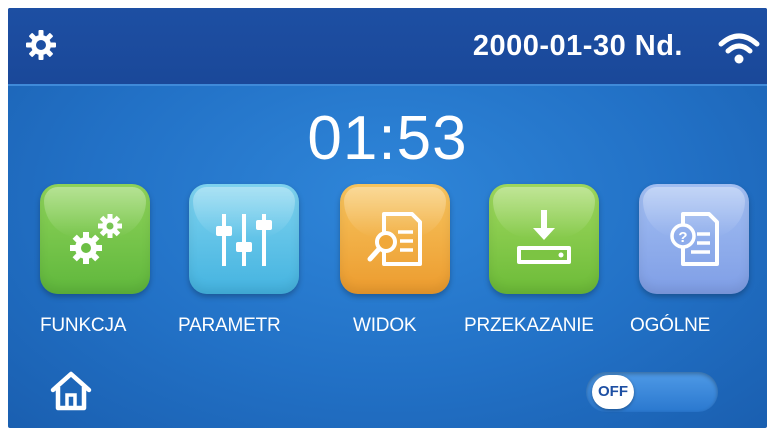 This screenshot has height=432, width=771. What do you see at coordinates (387, 138) in the screenshot?
I see `clock-display: 01:53` at bounding box center [387, 138].